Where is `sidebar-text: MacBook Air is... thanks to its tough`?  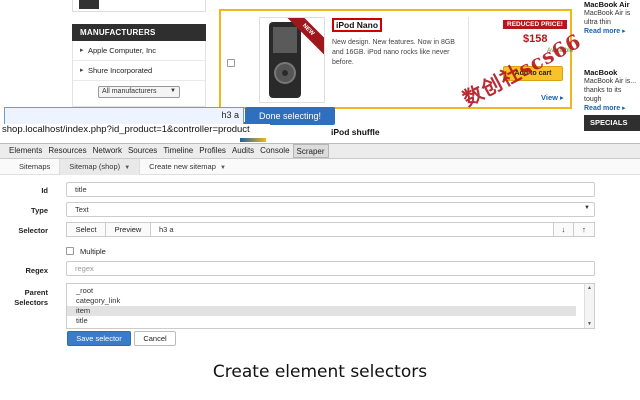 sidebar-text: MacBook Air is... thanks to its tough is located at coordinates (610, 90).